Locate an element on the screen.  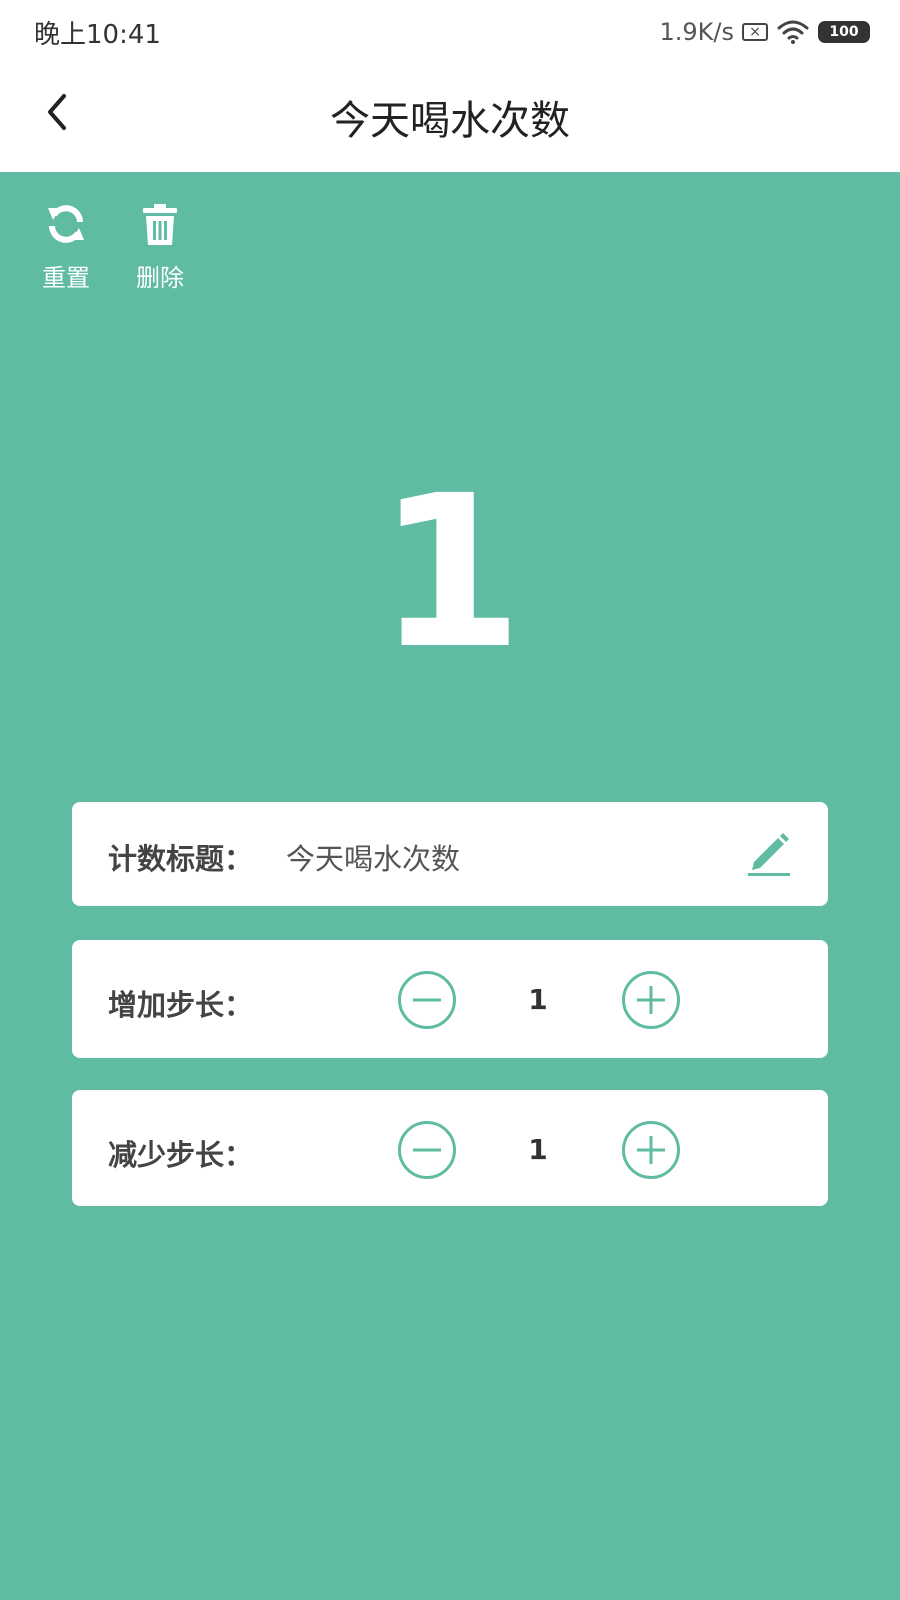
increase-step-value: 1 is located at coordinates (538, 999).